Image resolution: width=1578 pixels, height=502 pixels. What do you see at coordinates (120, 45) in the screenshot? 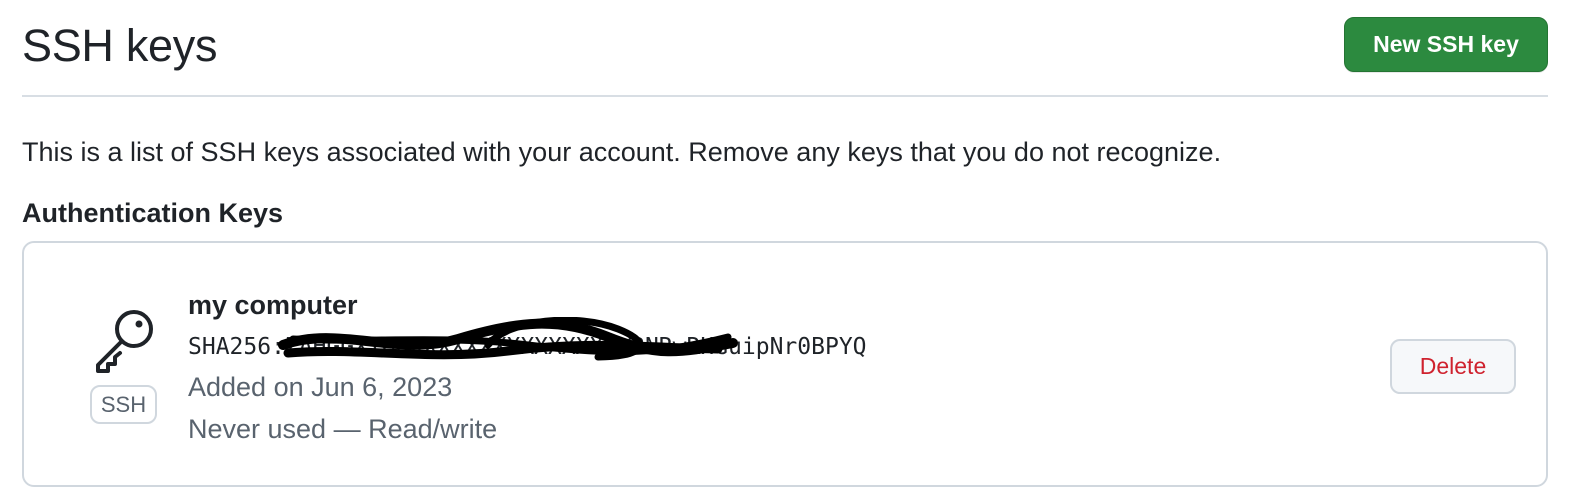
I see `page-title: SSH keys` at bounding box center [120, 45].